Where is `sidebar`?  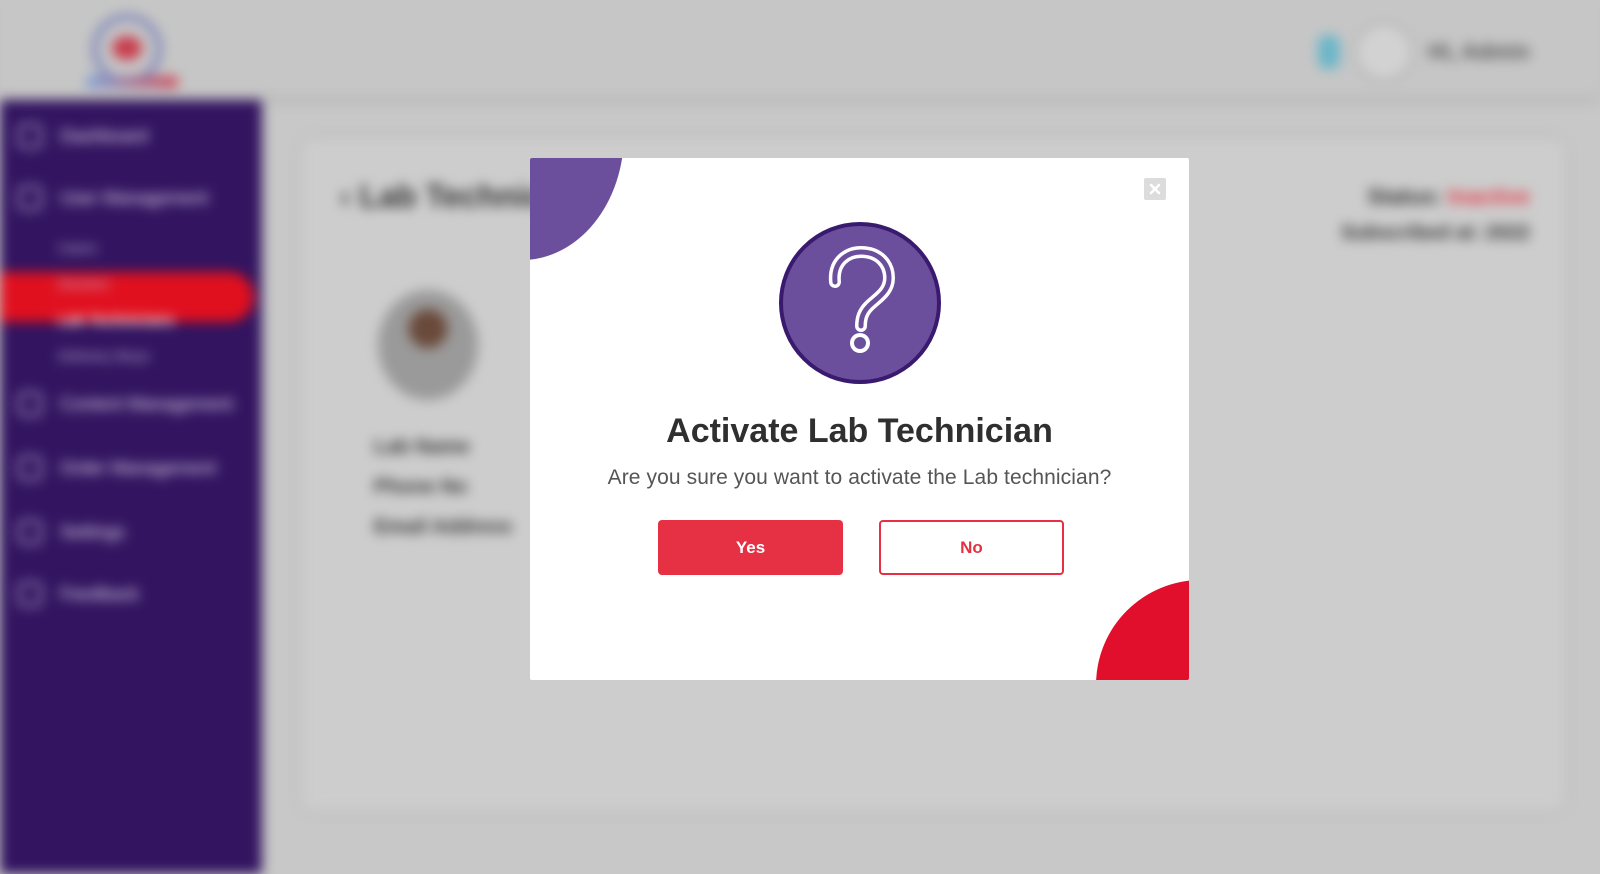
sidebar is located at coordinates (131, 487).